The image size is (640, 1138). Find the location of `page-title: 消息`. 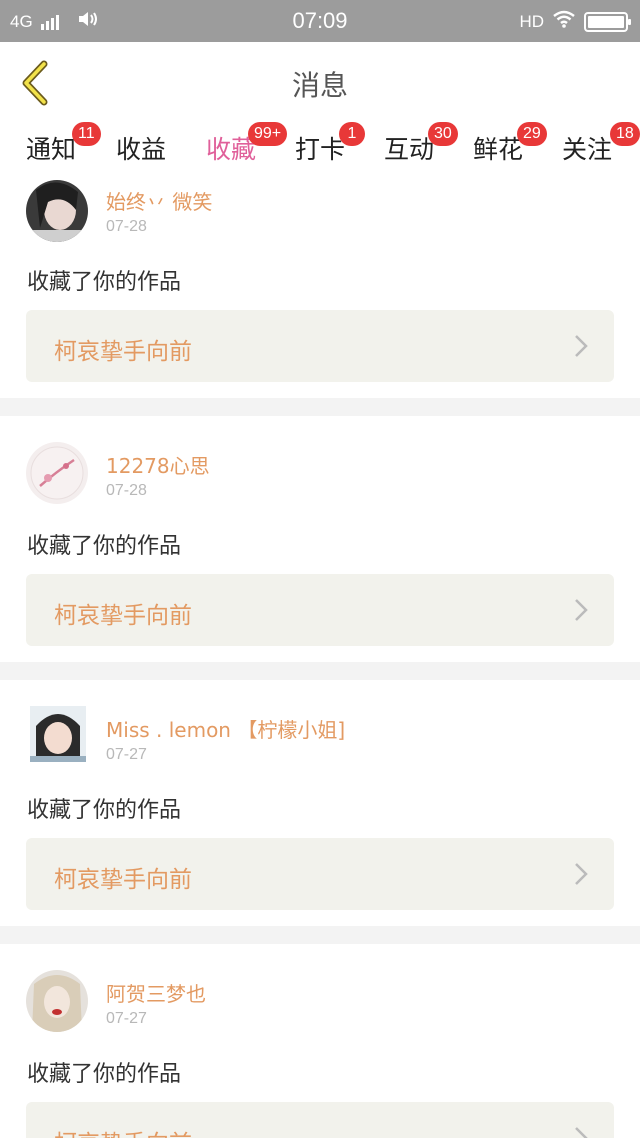

page-title: 消息 is located at coordinates (319, 85).